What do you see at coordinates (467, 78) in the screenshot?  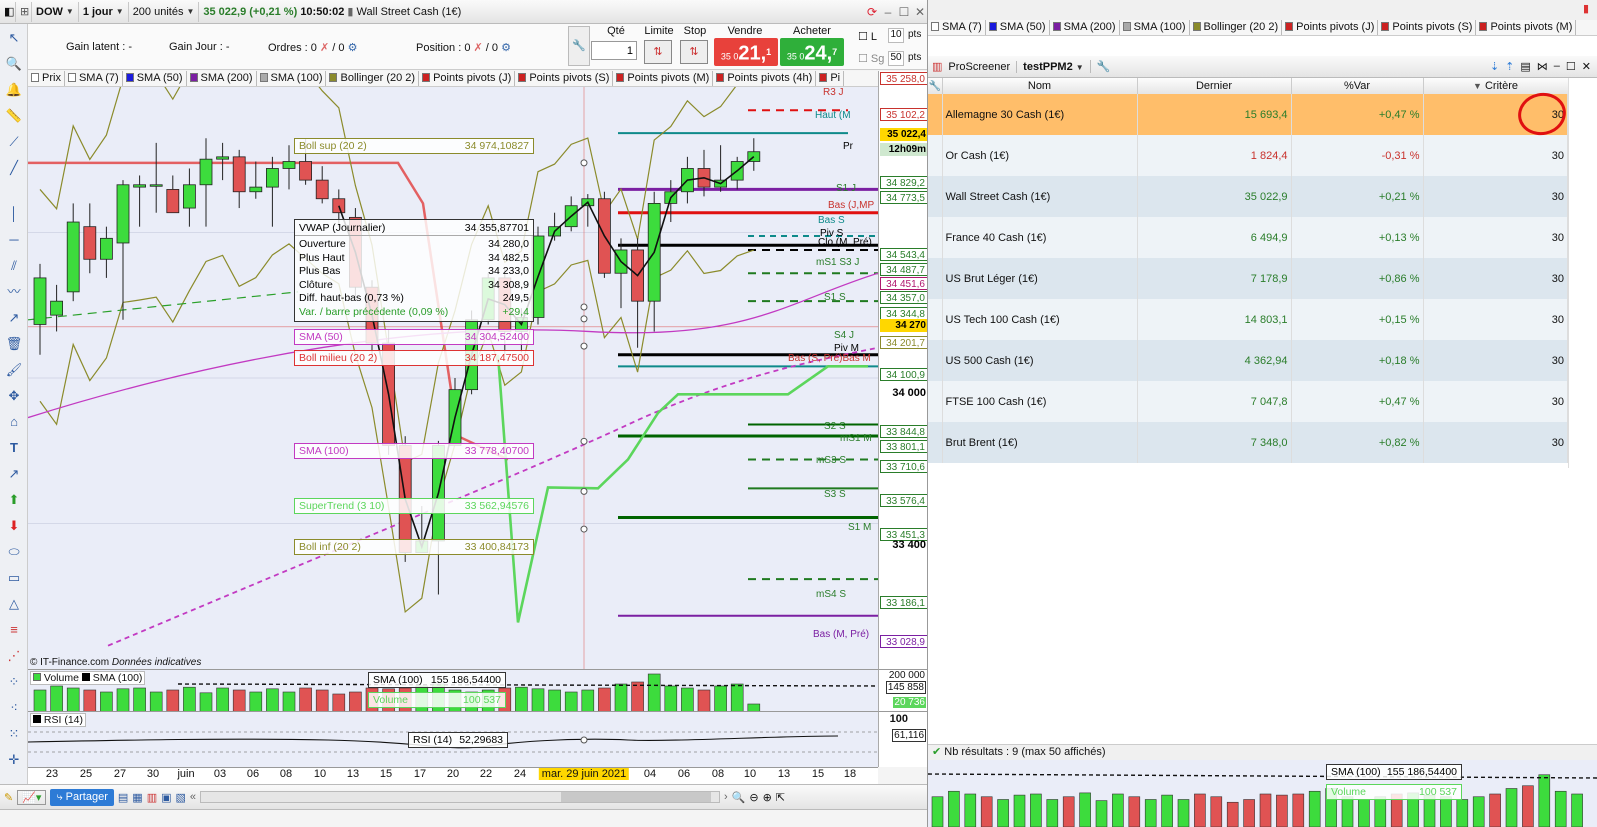 I see `indicator-chip: Points pivots (J)` at bounding box center [467, 78].